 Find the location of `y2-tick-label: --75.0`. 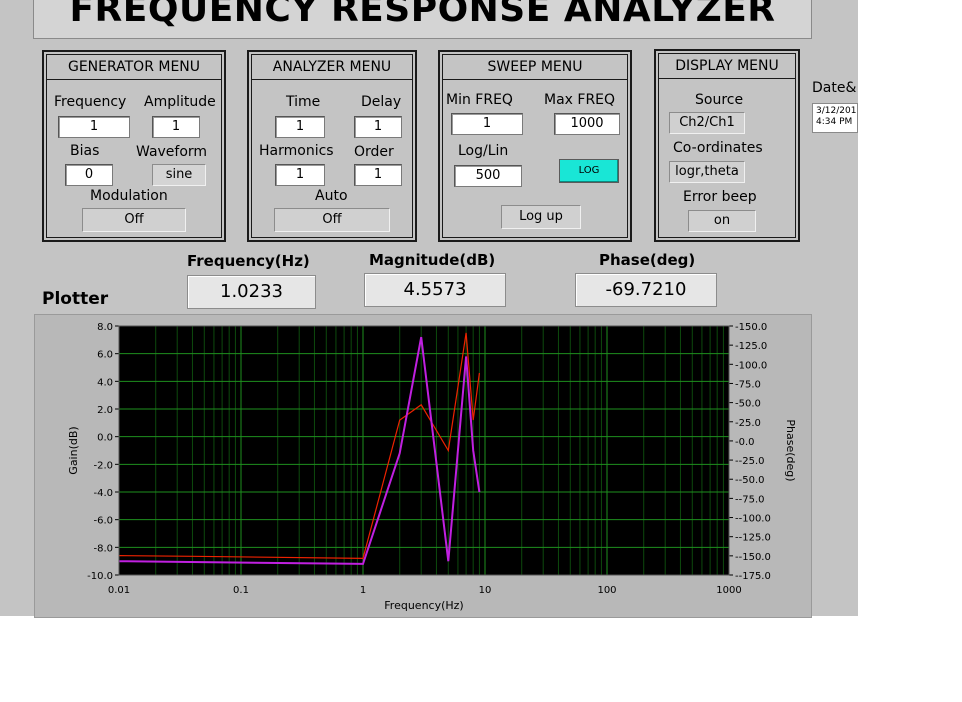

y2-tick-label: --75.0 is located at coordinates (749, 499).